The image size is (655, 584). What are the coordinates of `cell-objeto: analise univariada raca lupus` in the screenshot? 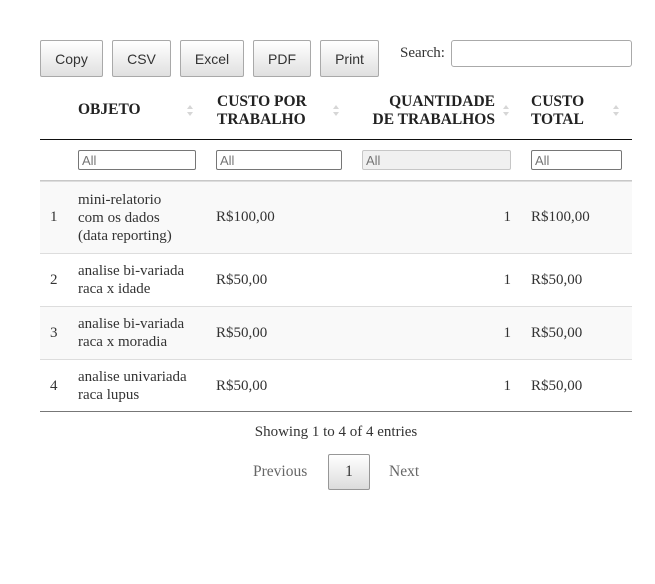 It's located at (132, 386).